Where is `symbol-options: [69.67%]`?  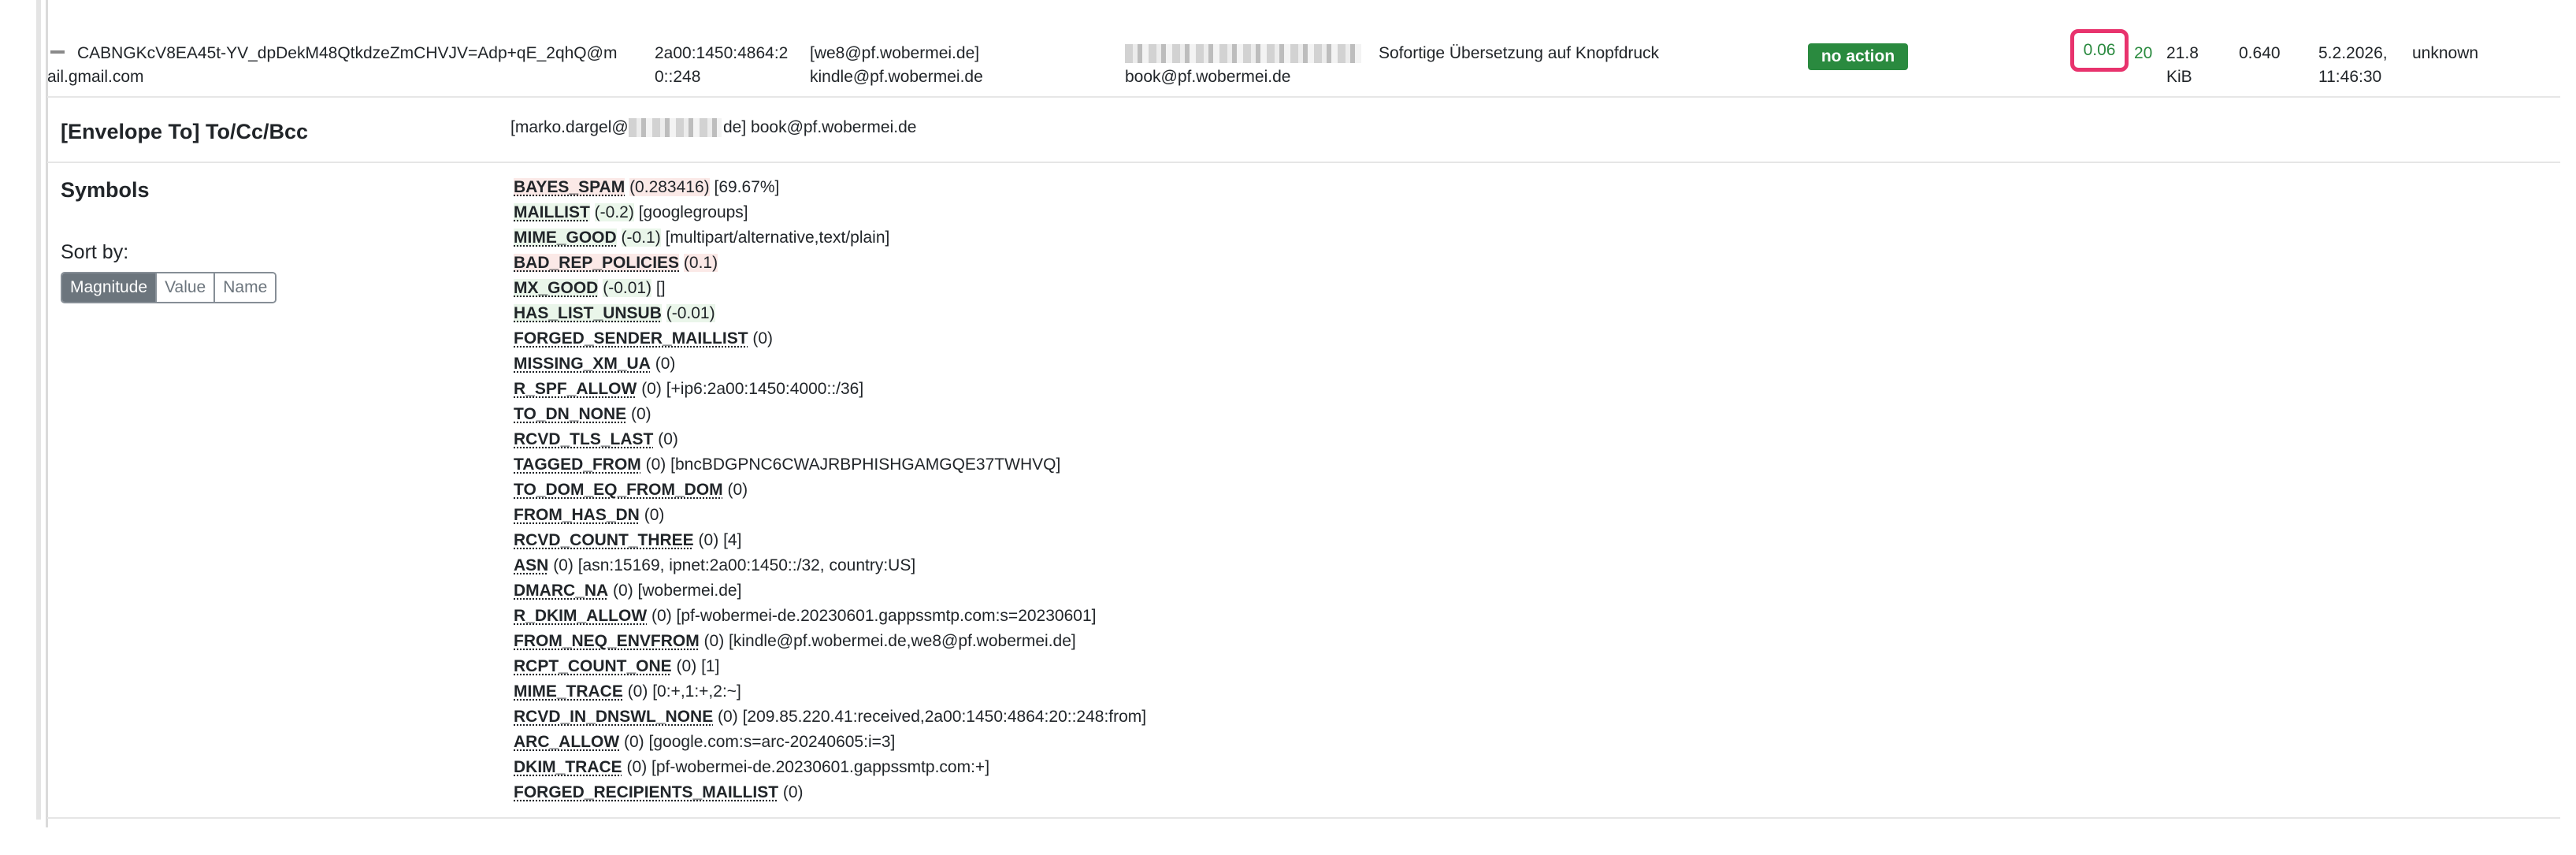
symbol-options: [69.67%] is located at coordinates (747, 187).